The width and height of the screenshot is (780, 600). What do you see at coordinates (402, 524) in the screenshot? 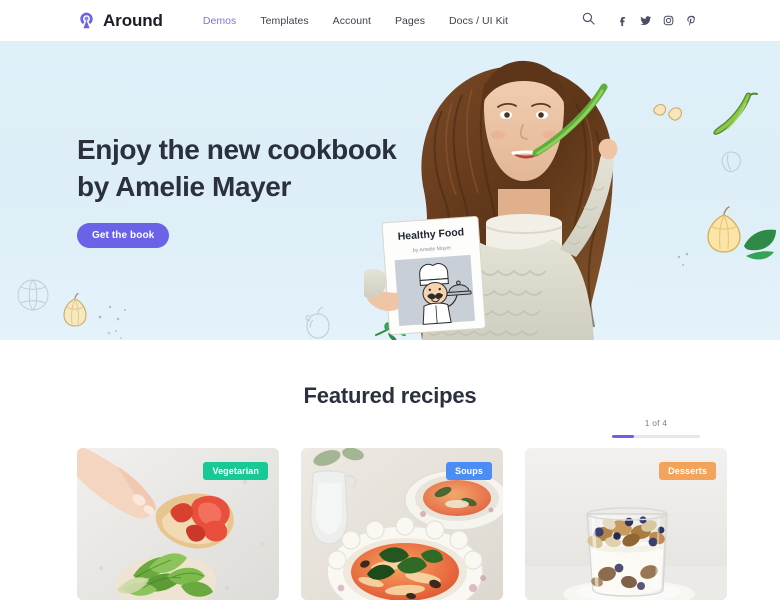
I see `recipe-card: Soups` at bounding box center [402, 524].